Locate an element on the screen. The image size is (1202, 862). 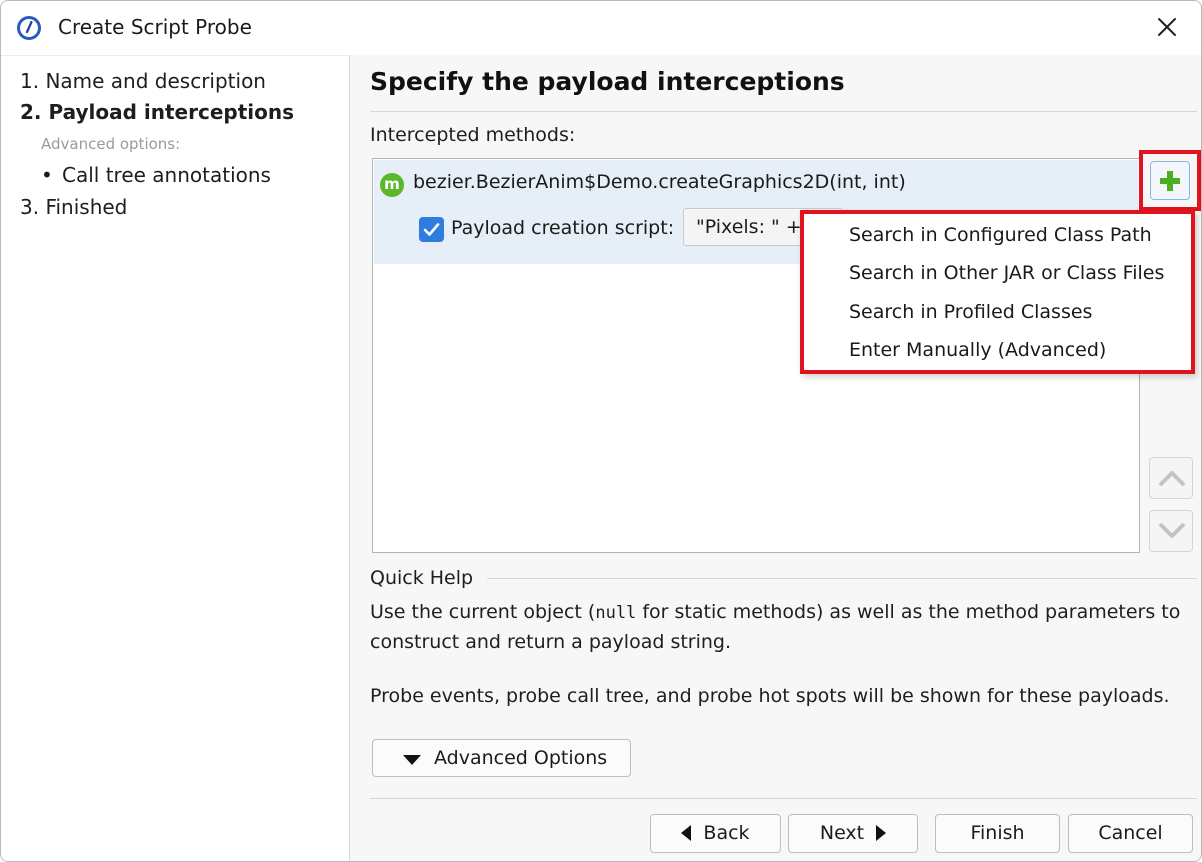
advanced-options-button: Advanced Options is located at coordinates (501, 758).